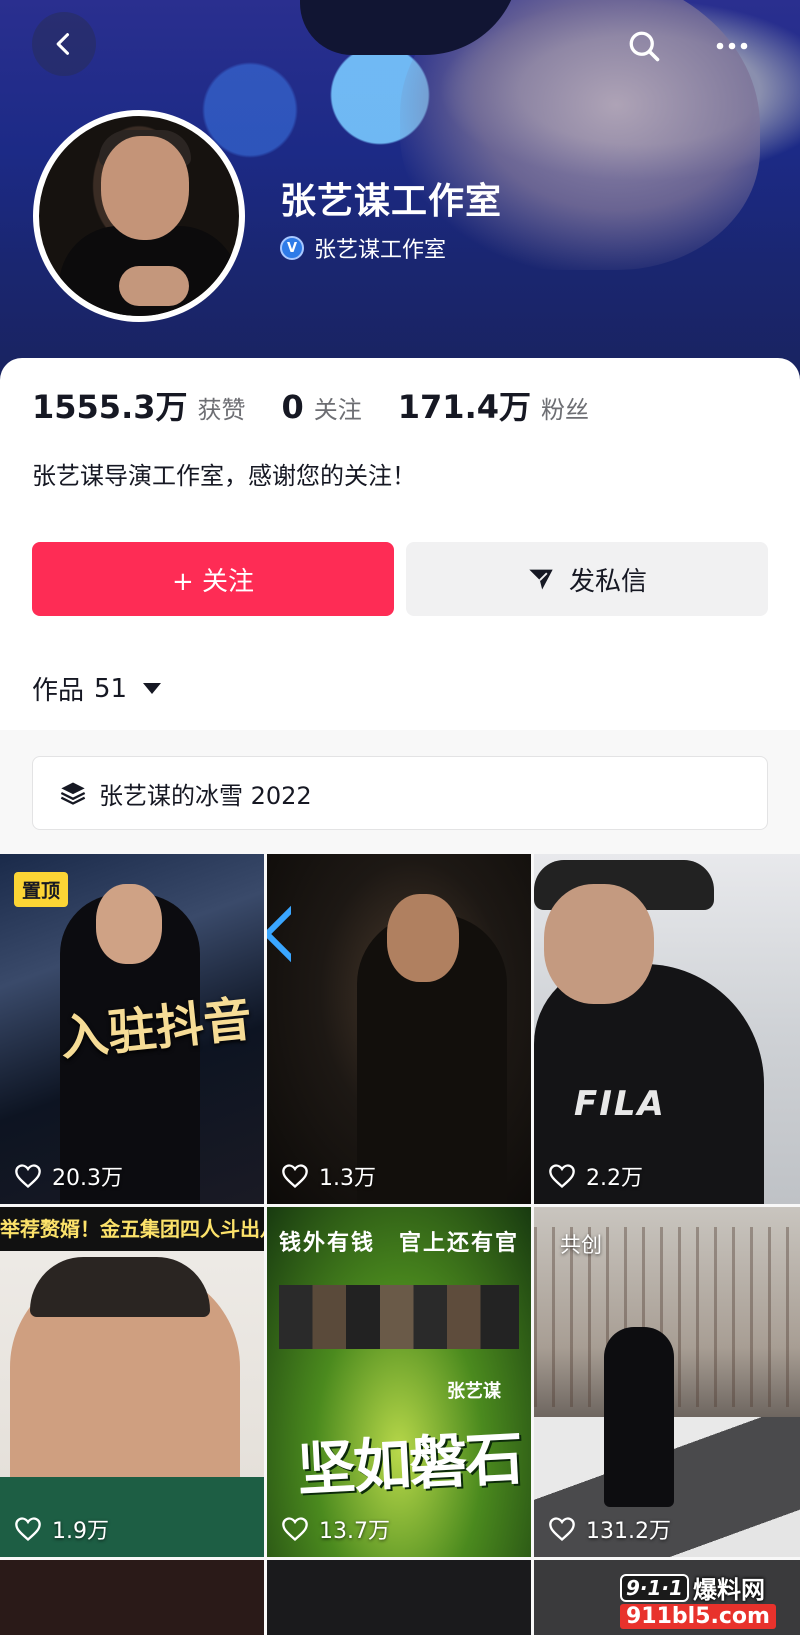 The width and height of the screenshot is (800, 1635). What do you see at coordinates (607, 581) in the screenshot?
I see `message-label: 发私信` at bounding box center [607, 581].